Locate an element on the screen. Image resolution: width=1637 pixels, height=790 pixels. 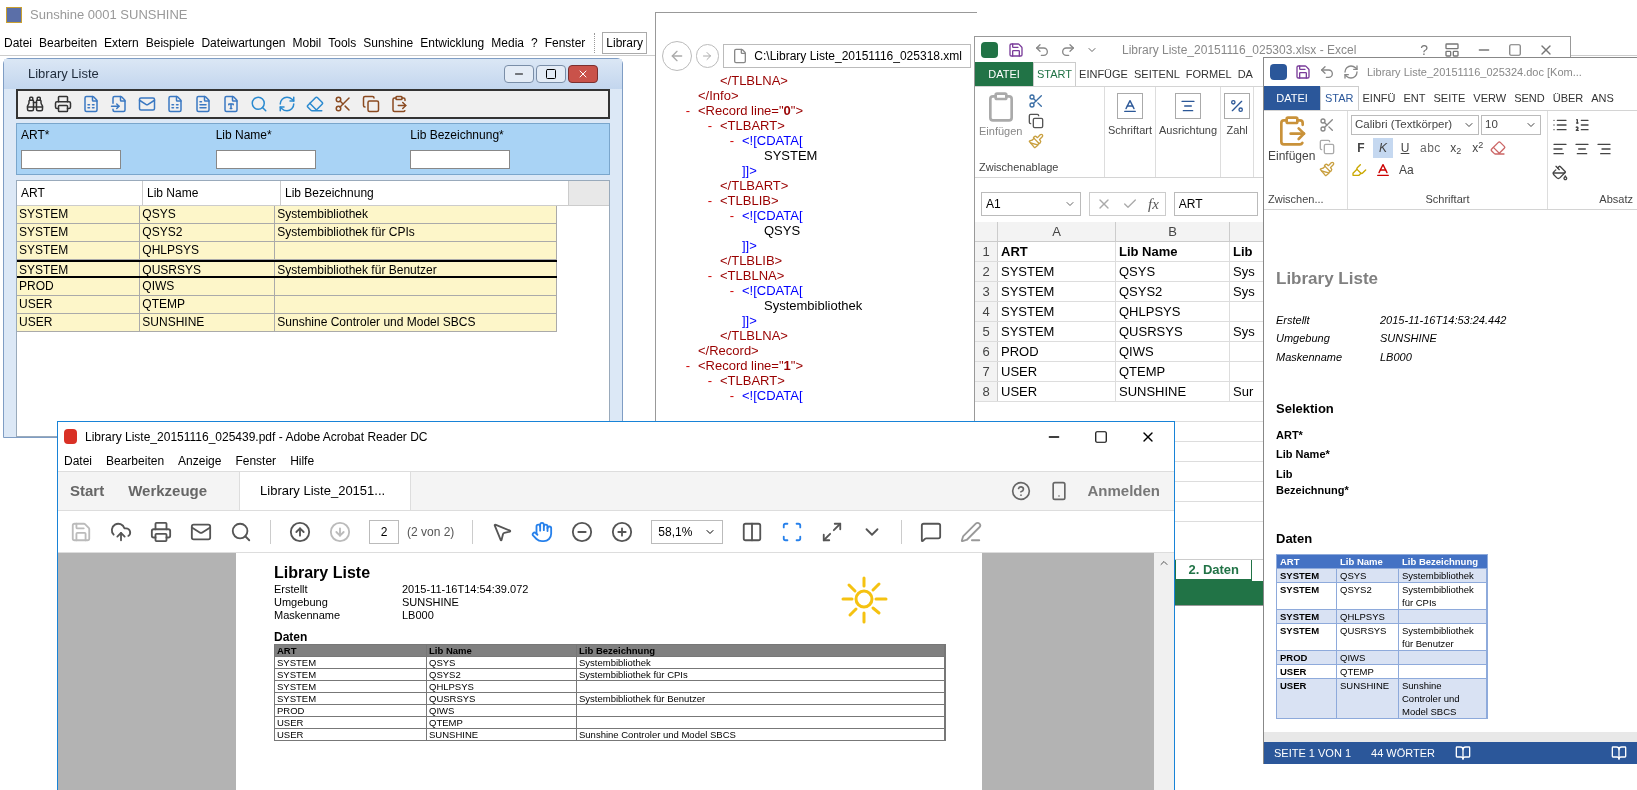
format-button: K is located at coordinates (1383, 148).